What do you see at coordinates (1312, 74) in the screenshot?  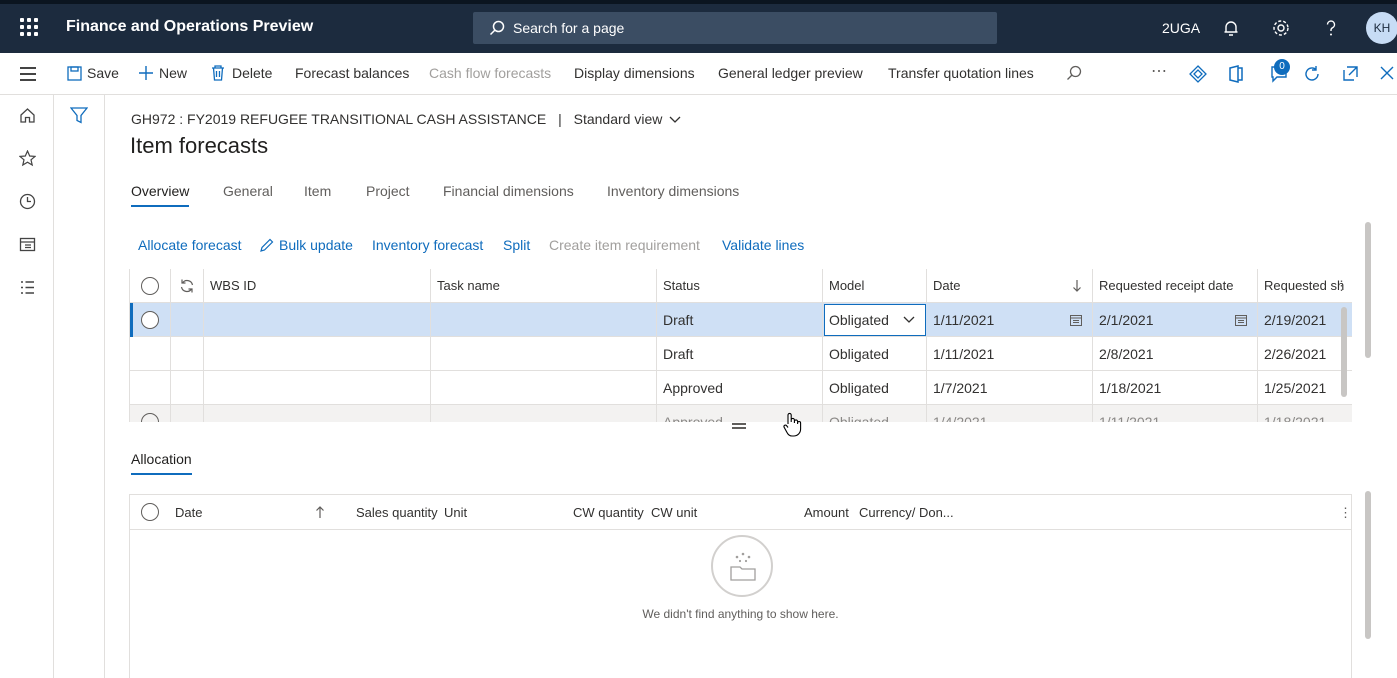 I see `refresh-icon` at bounding box center [1312, 74].